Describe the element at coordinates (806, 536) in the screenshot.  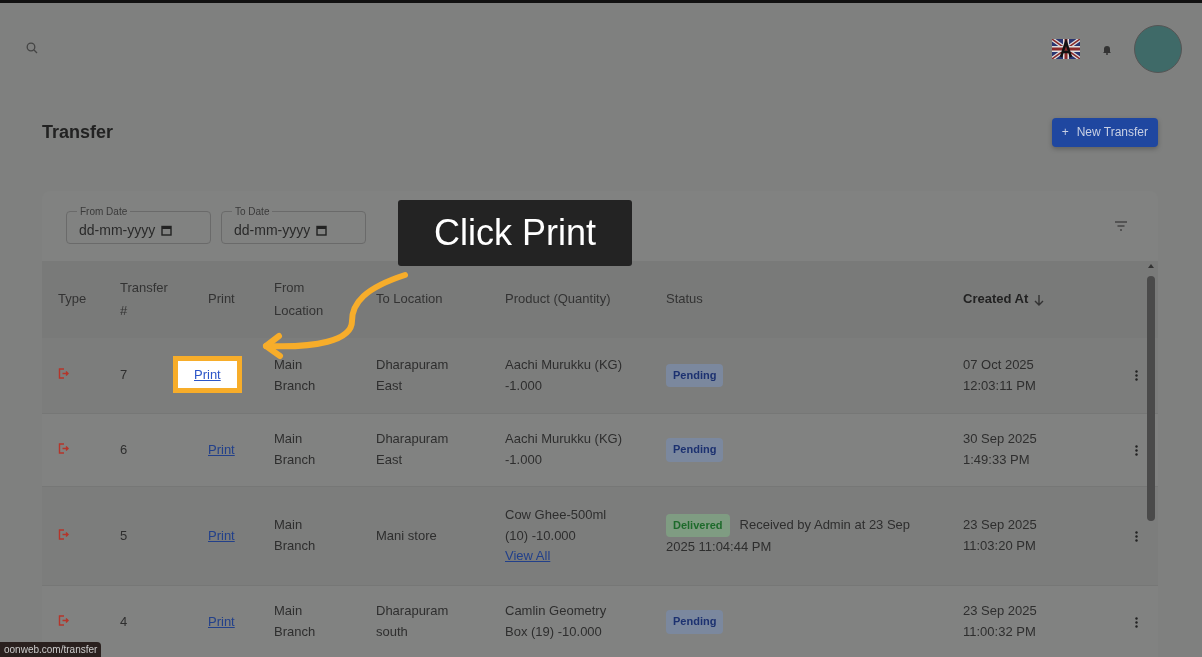
I see `status-note: Delivered Received by Admin at 23 Sep 2025 11:04:44 PM` at that location.